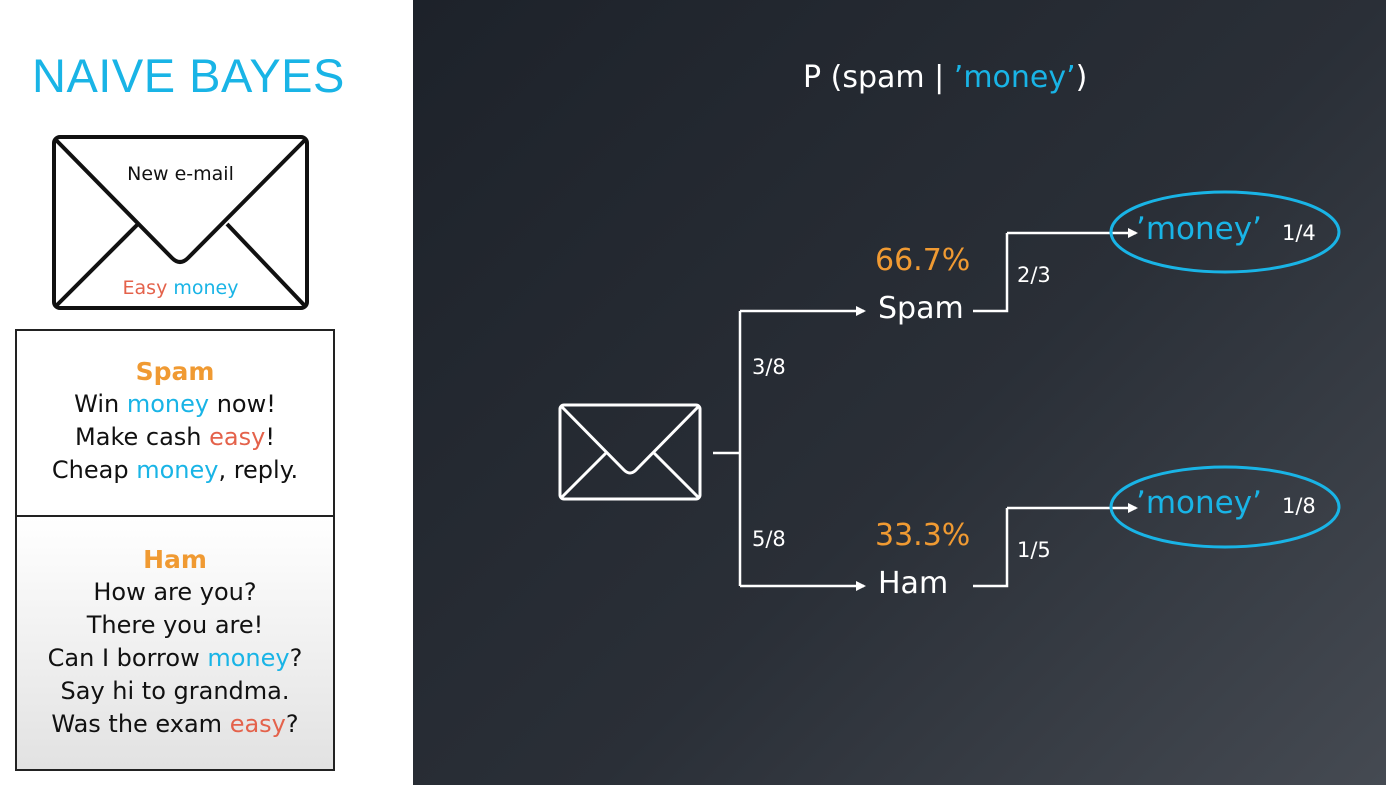 The image size is (1386, 785). What do you see at coordinates (175, 691) in the screenshot?
I see `ham-line: Say hi to grandma.` at bounding box center [175, 691].